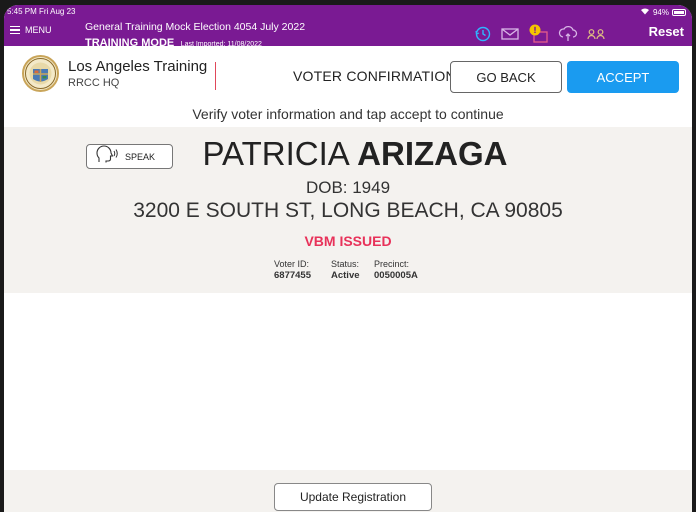  I want to click on location-subtitle: RRCC HQ, so click(94, 83).